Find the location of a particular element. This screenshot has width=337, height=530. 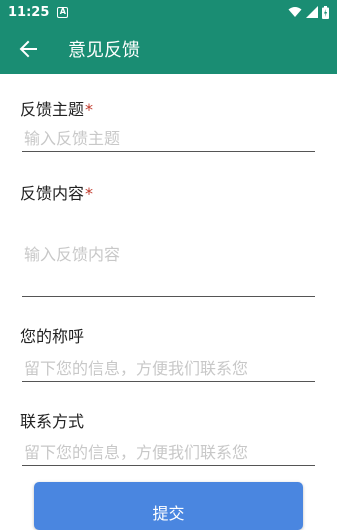

app-bar: 意见反馈 is located at coordinates (168, 49).